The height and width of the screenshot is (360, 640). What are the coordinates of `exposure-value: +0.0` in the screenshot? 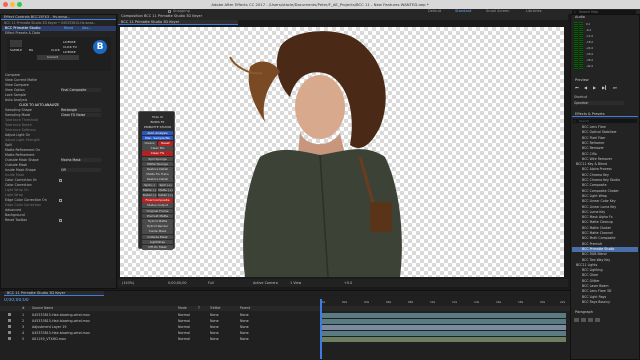 It's located at (348, 283).